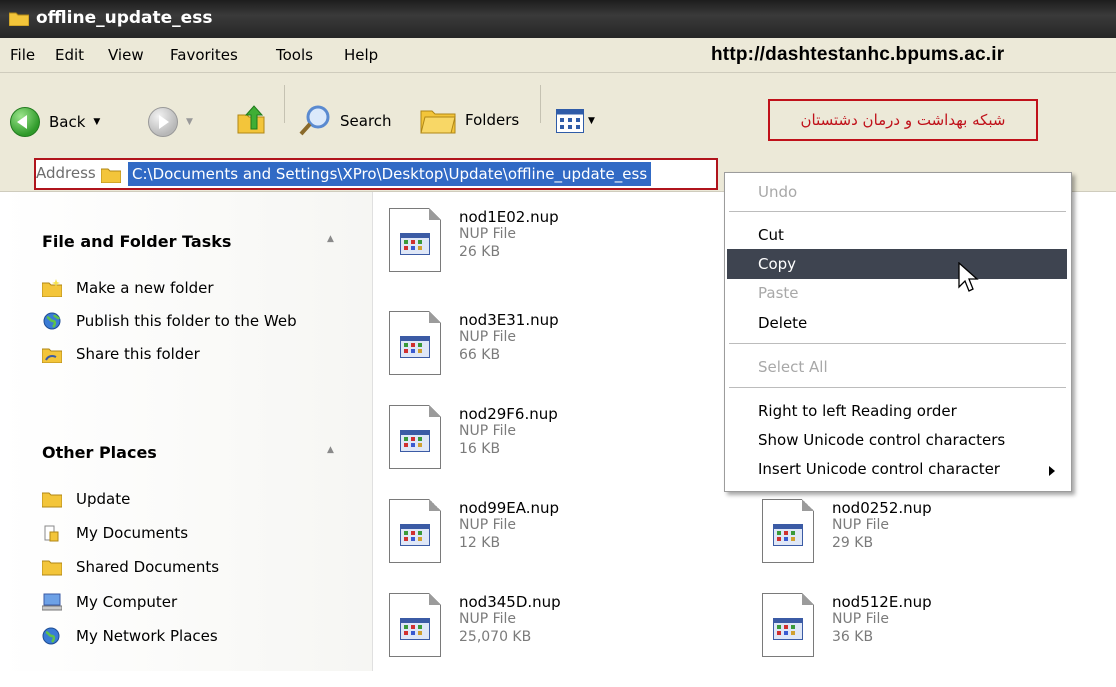 This screenshot has height=687, width=1116. Describe the element at coordinates (968, 277) in the screenshot. I see `mouse-cursor-icon` at that location.